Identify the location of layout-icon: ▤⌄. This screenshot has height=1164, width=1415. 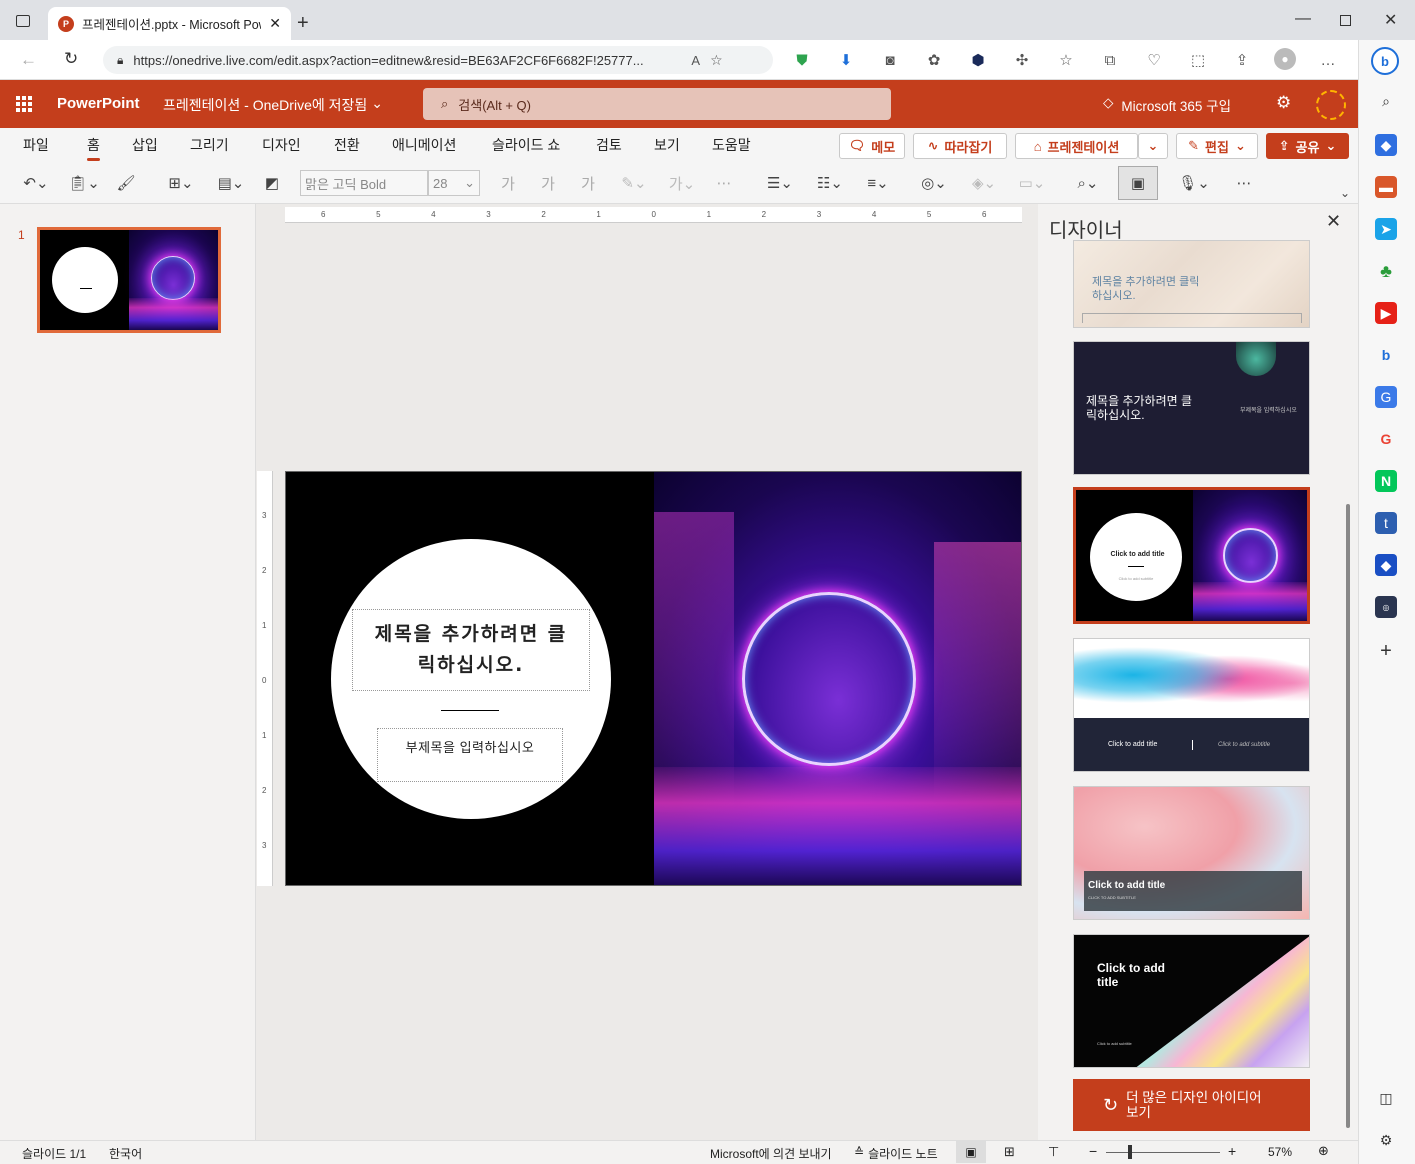
(231, 183).